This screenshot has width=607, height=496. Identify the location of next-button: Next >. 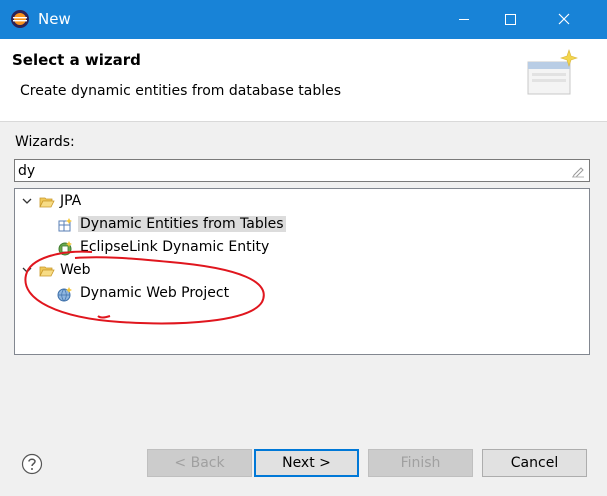
(306, 463).